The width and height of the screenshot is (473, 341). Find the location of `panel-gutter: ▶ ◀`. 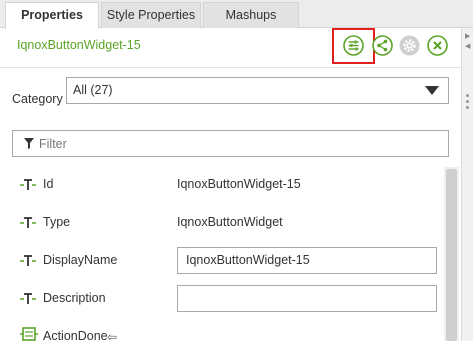

panel-gutter: ▶ ◀ is located at coordinates (467, 184).